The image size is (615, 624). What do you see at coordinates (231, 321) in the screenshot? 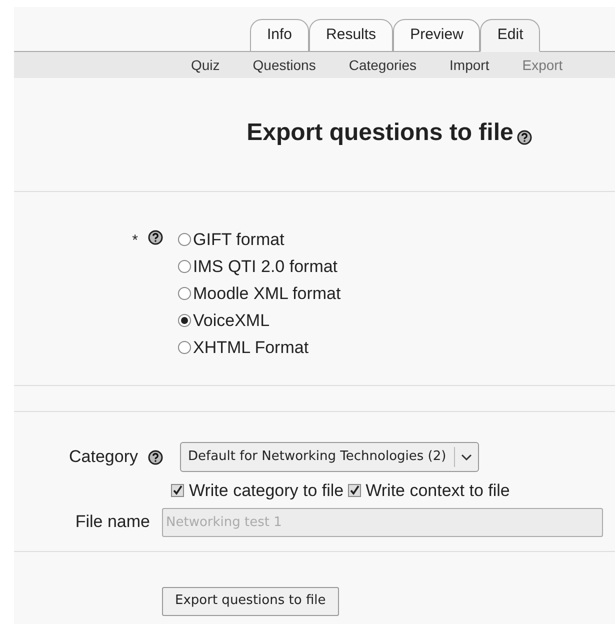
I see `radio-label: VoiceXML` at bounding box center [231, 321].